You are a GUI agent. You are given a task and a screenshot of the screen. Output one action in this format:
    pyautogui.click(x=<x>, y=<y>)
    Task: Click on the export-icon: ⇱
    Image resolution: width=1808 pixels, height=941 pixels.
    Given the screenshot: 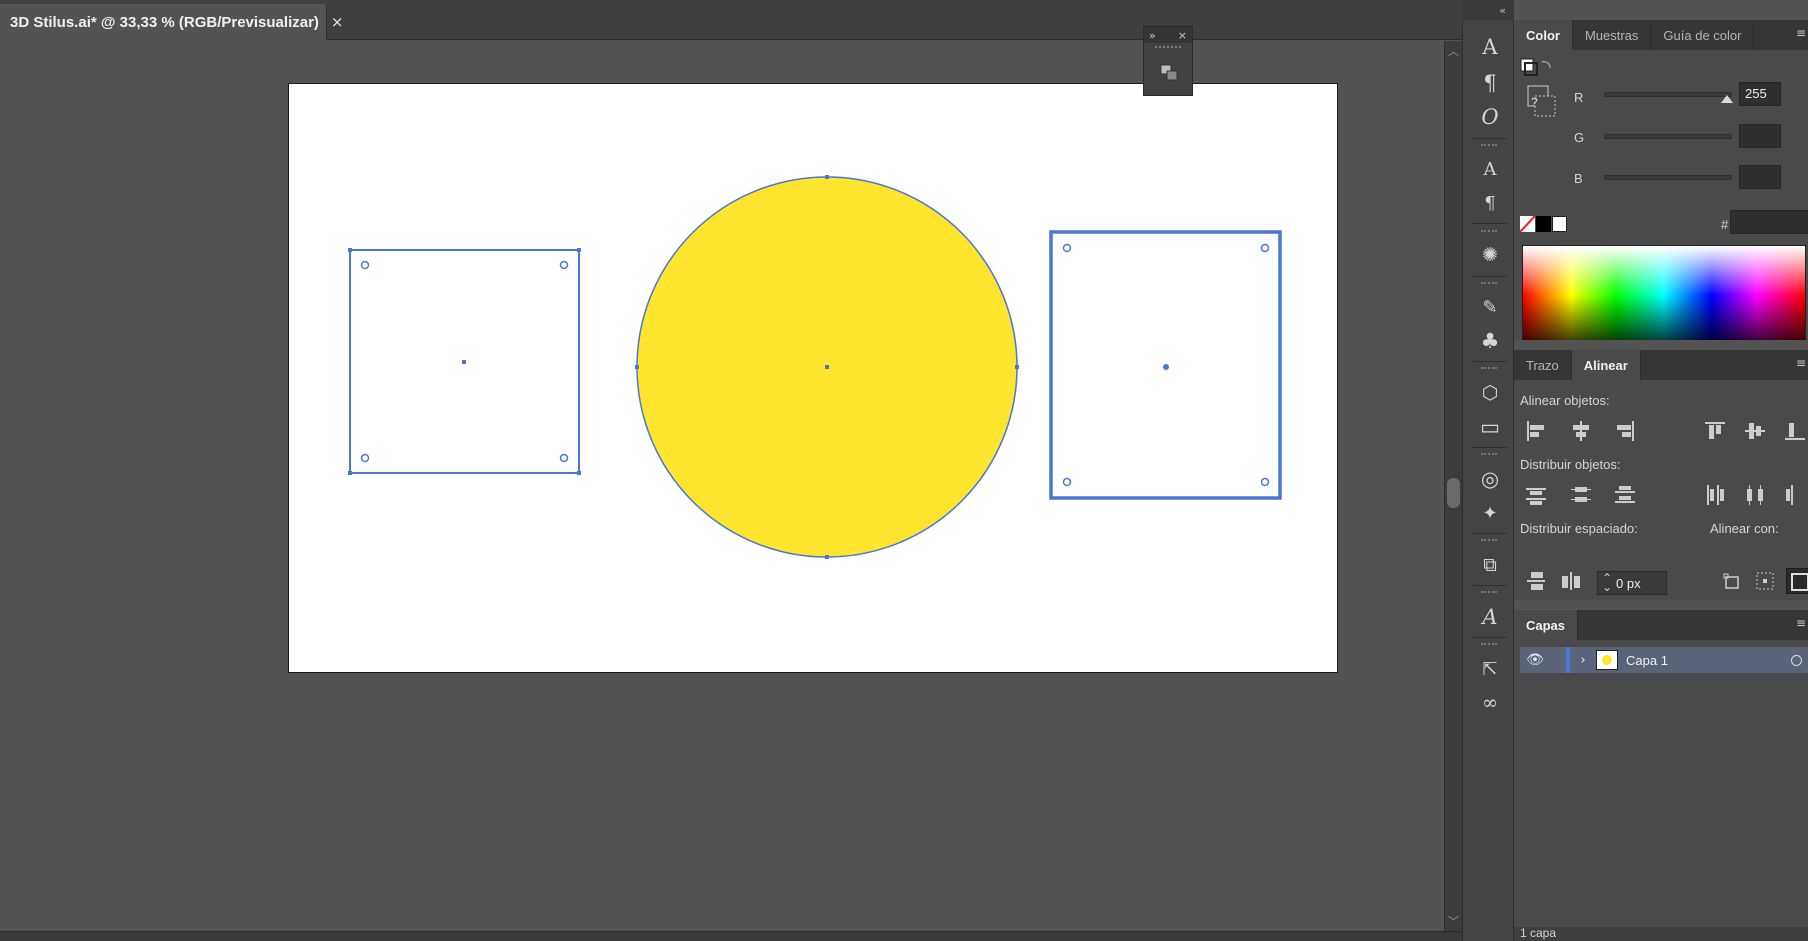 What is the action you would take?
    pyautogui.click(x=1490, y=669)
    